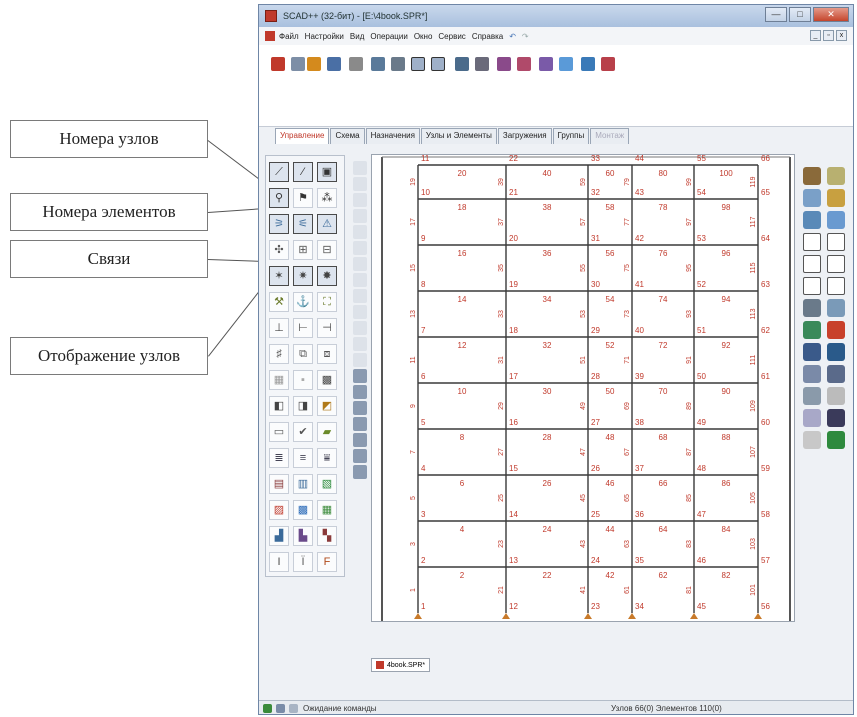  What do you see at coordinates (360, 456) in the screenshot?
I see `strip-chart-icon` at bounding box center [360, 456].